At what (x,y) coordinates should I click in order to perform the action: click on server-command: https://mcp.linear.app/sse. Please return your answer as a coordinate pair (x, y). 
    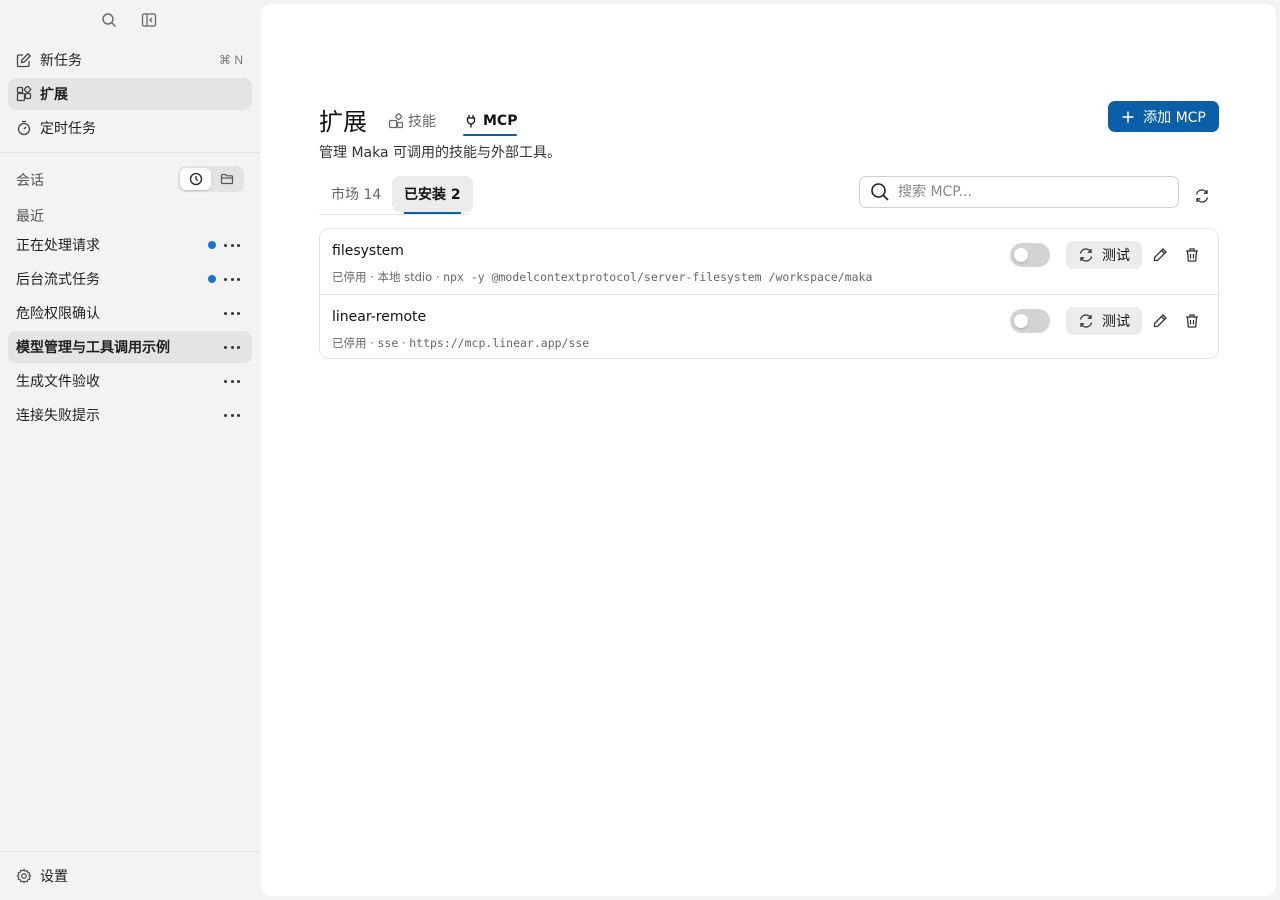
    Looking at the image, I should click on (499, 343).